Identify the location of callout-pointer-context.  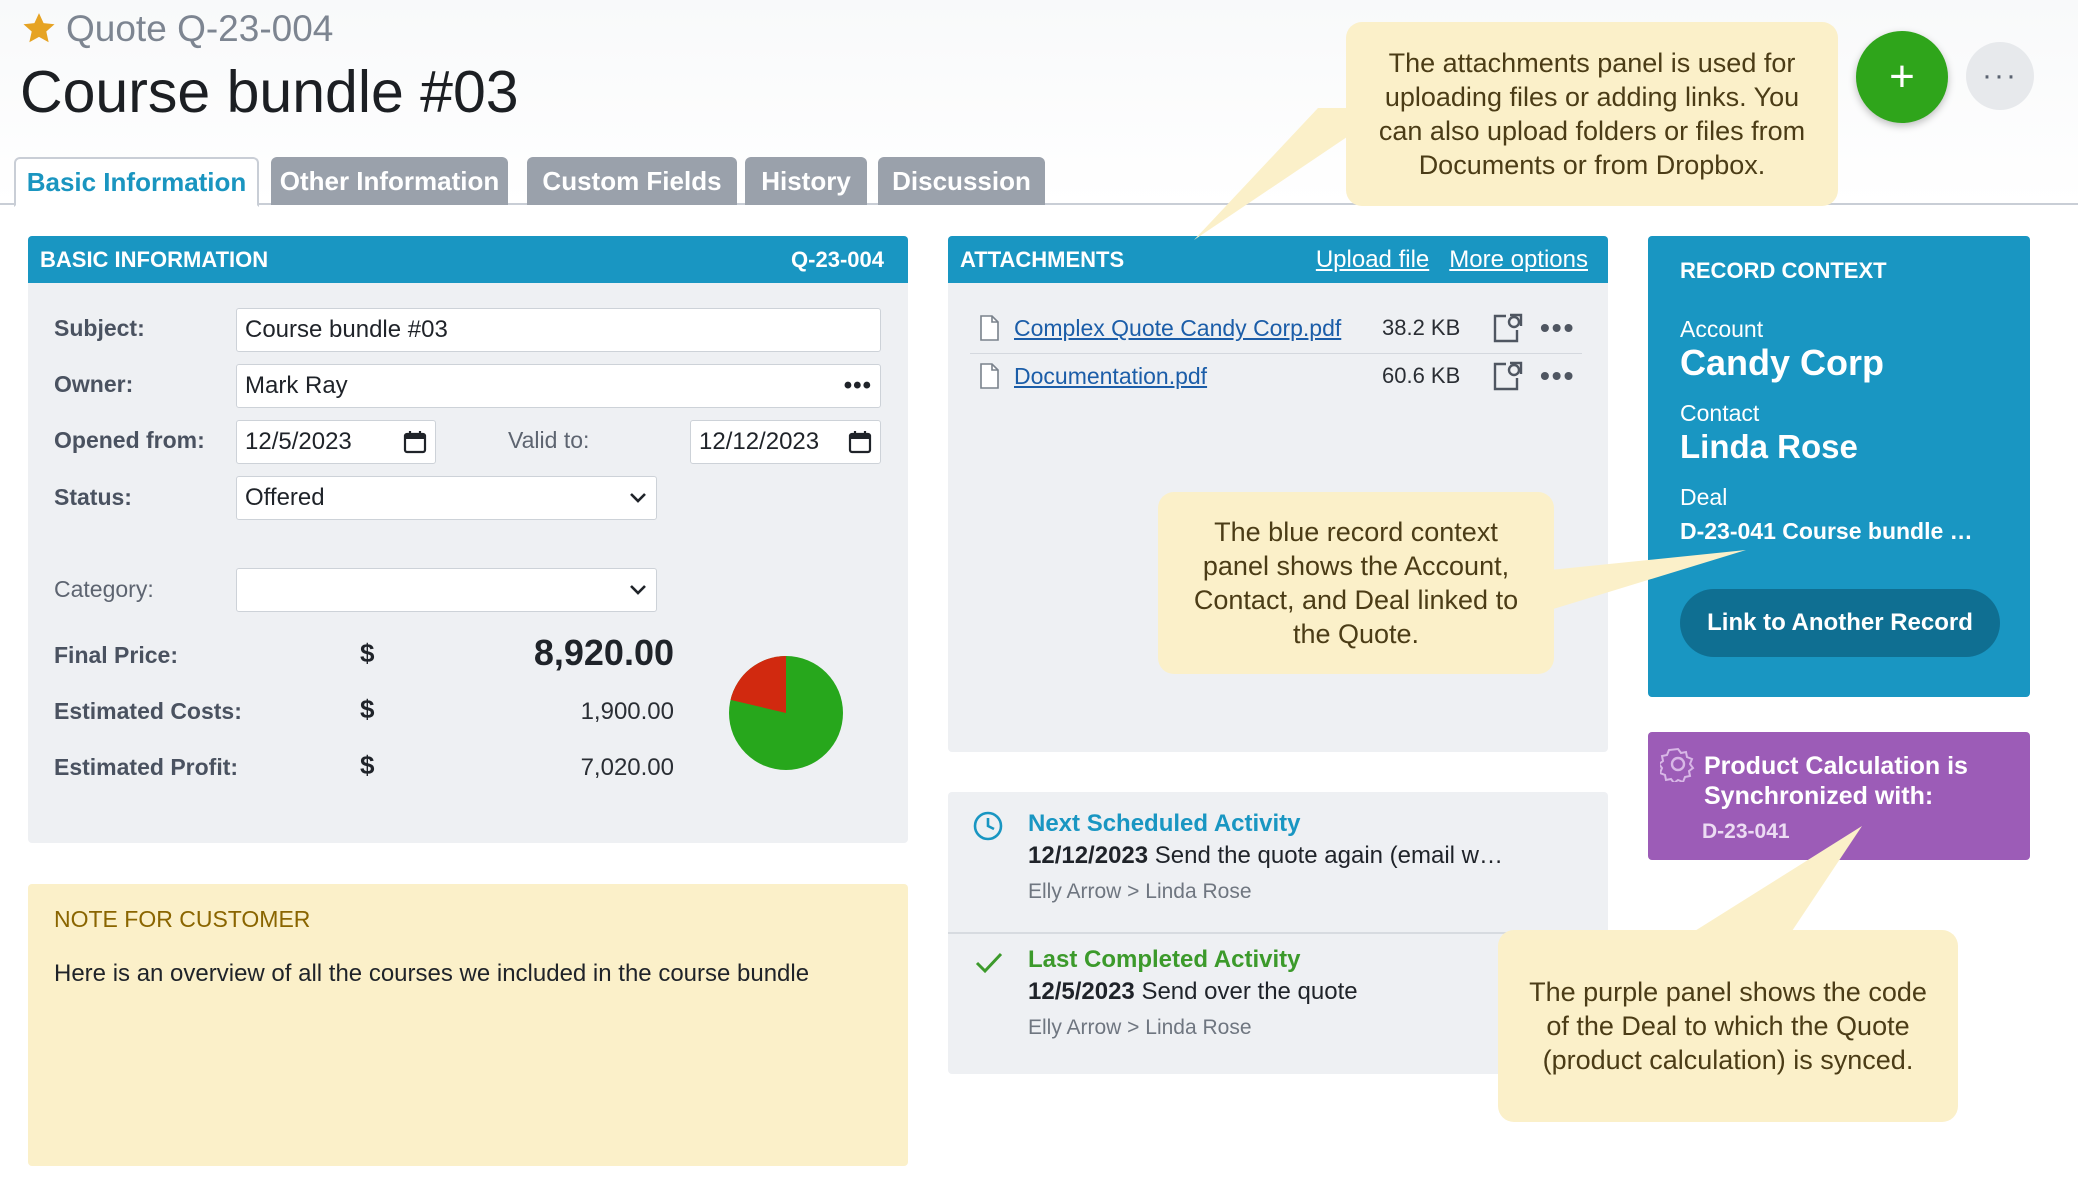
(1648, 580).